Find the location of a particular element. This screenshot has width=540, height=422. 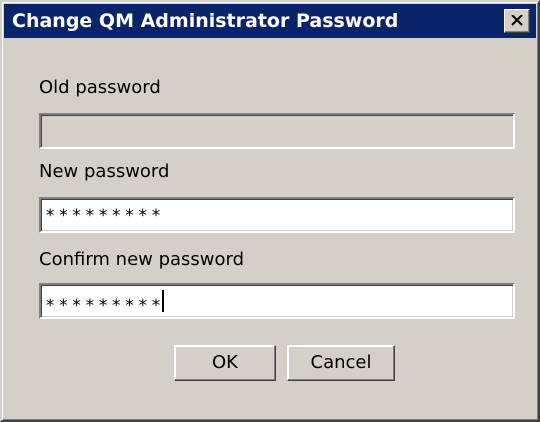

ok-button: OK is located at coordinates (225, 363).